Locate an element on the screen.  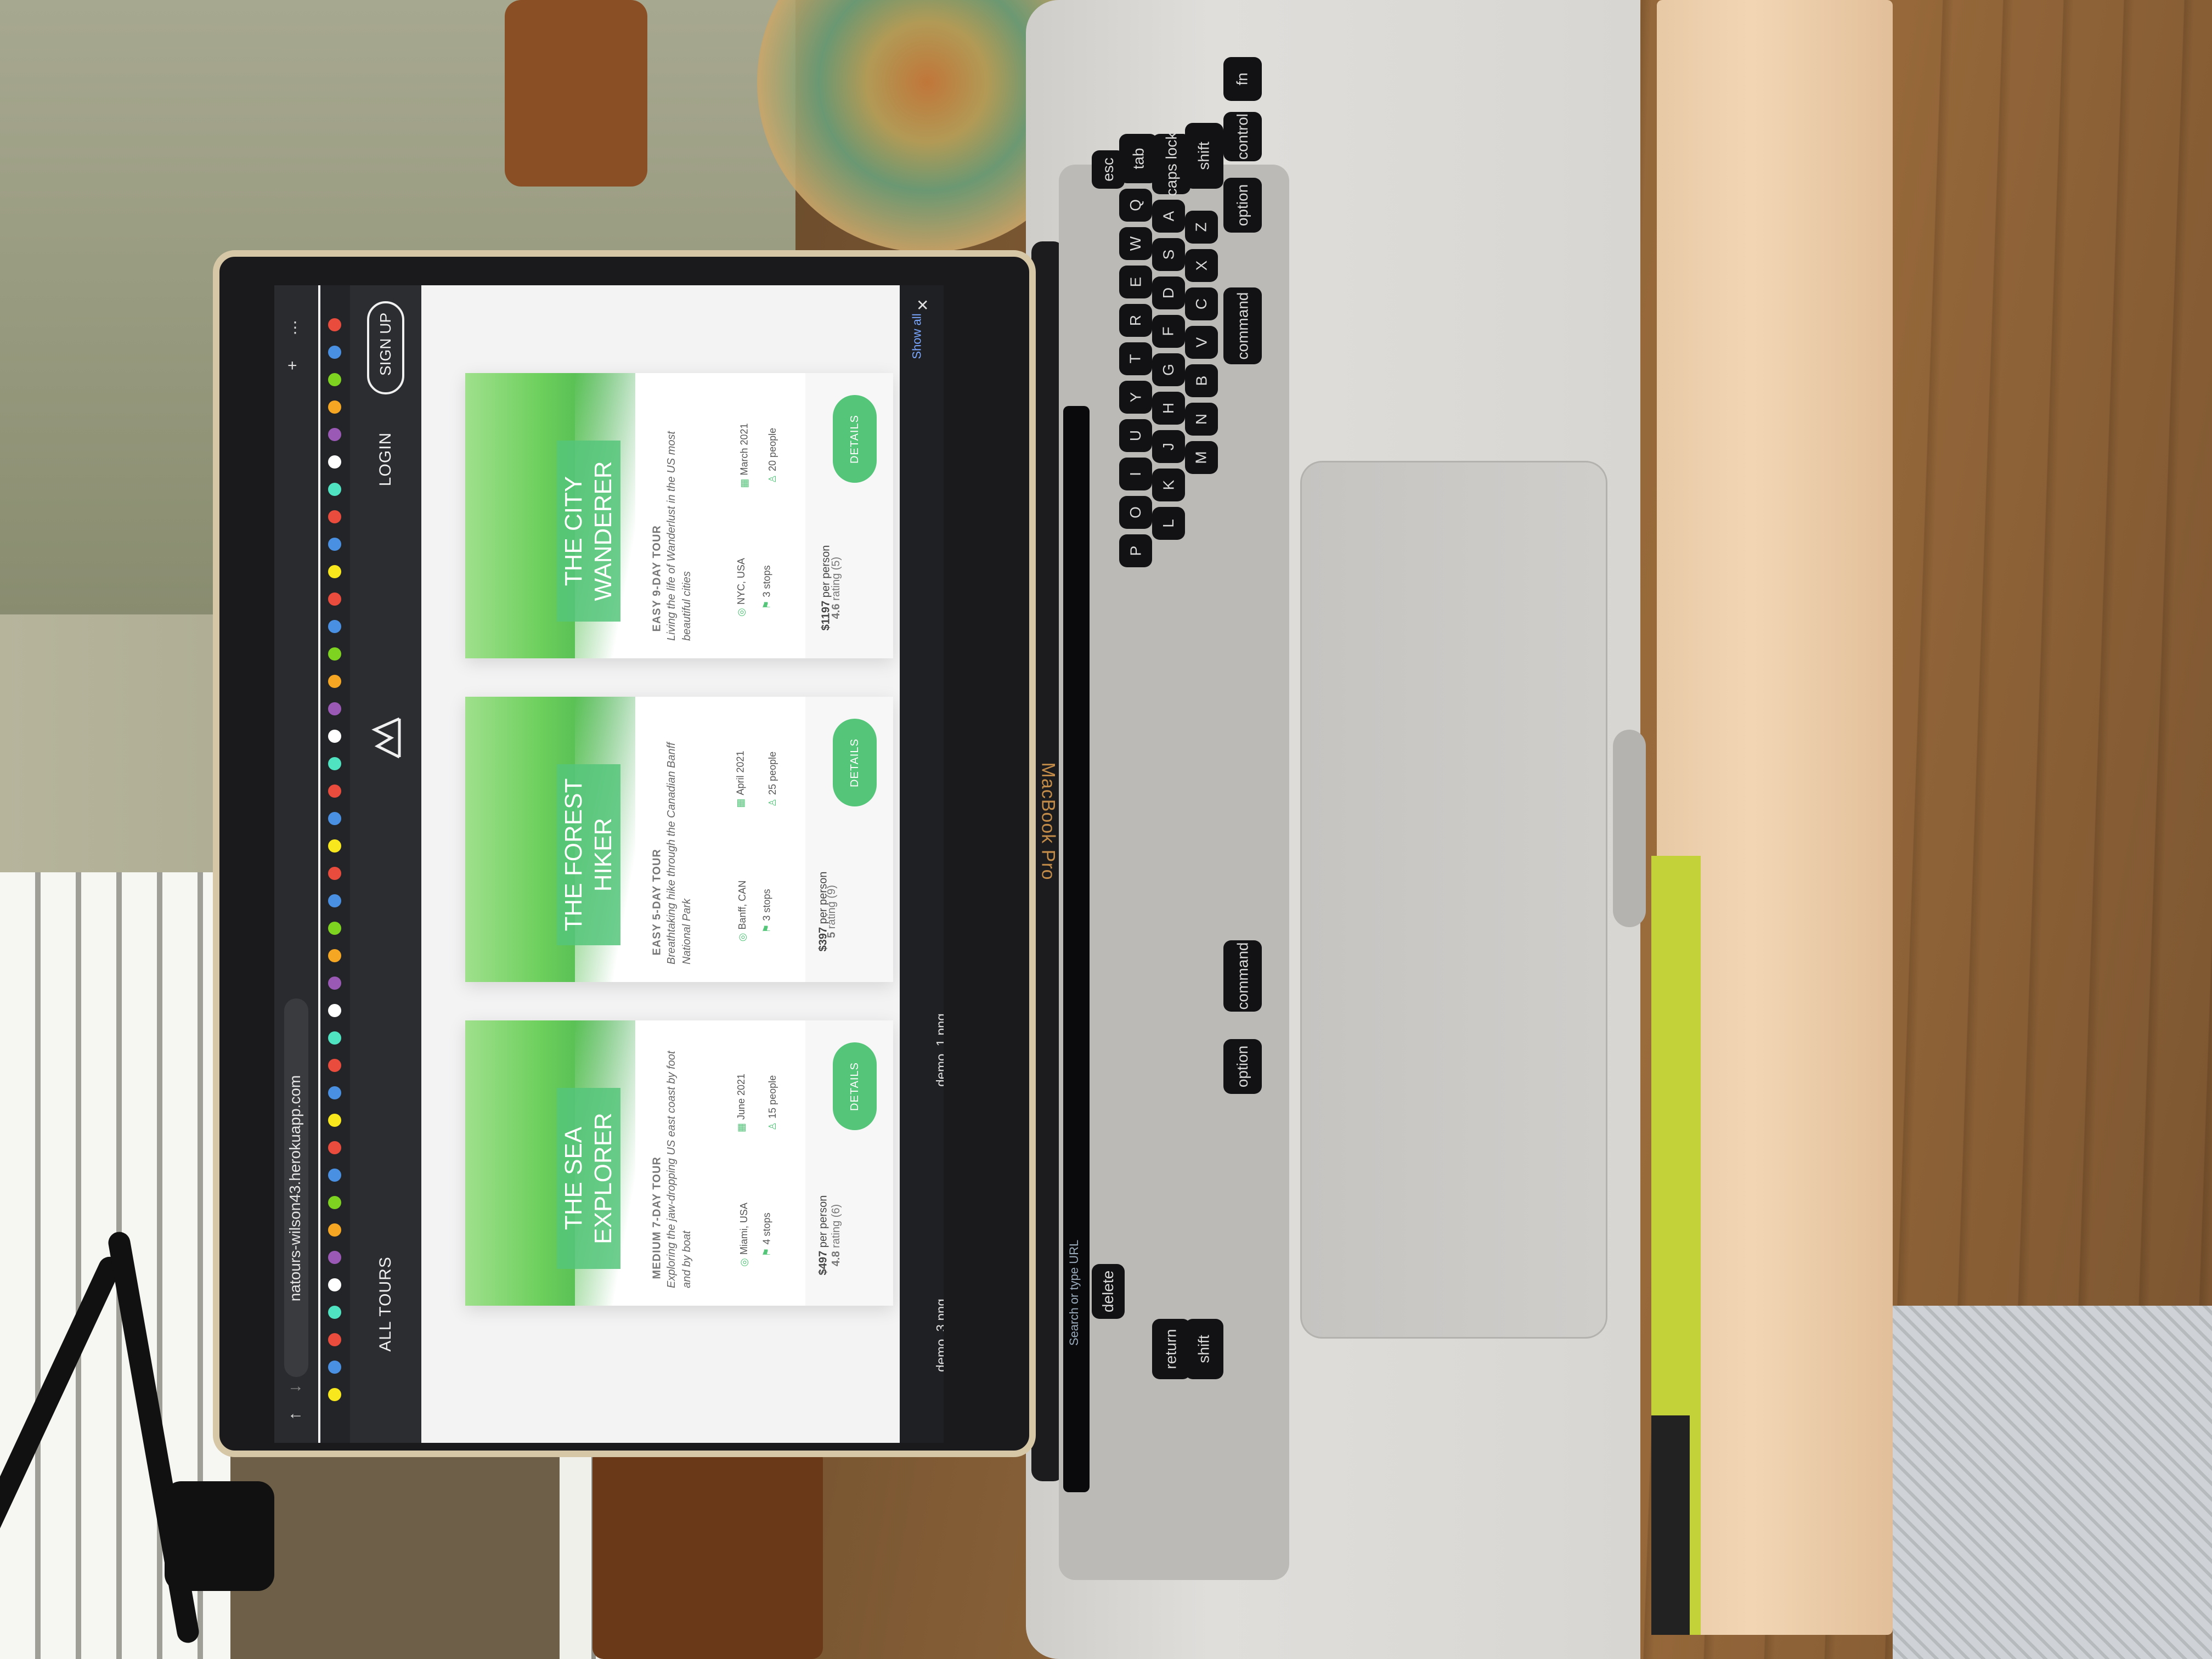
key-label: F is located at coordinates (1168, 331).